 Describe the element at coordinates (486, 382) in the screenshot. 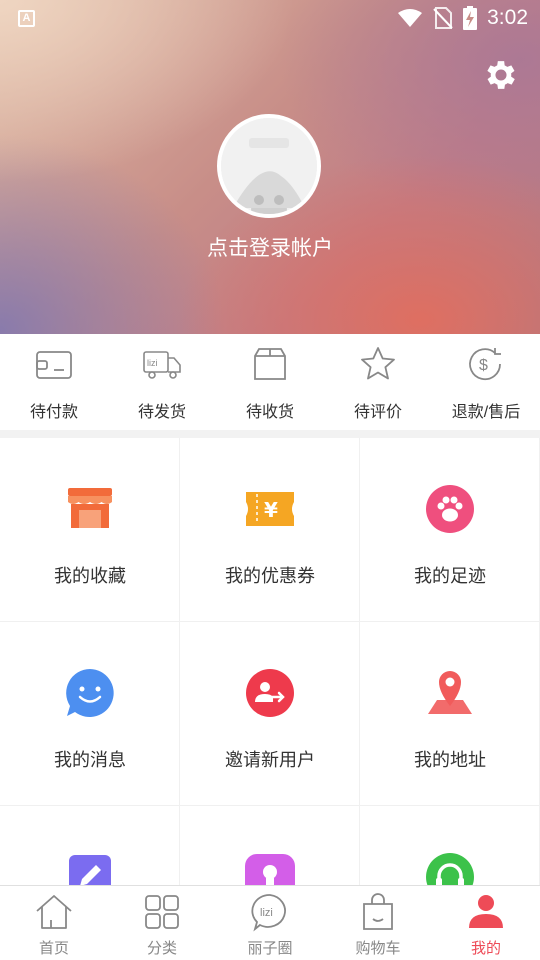

I see `order-refund: $ 退款/售后` at that location.